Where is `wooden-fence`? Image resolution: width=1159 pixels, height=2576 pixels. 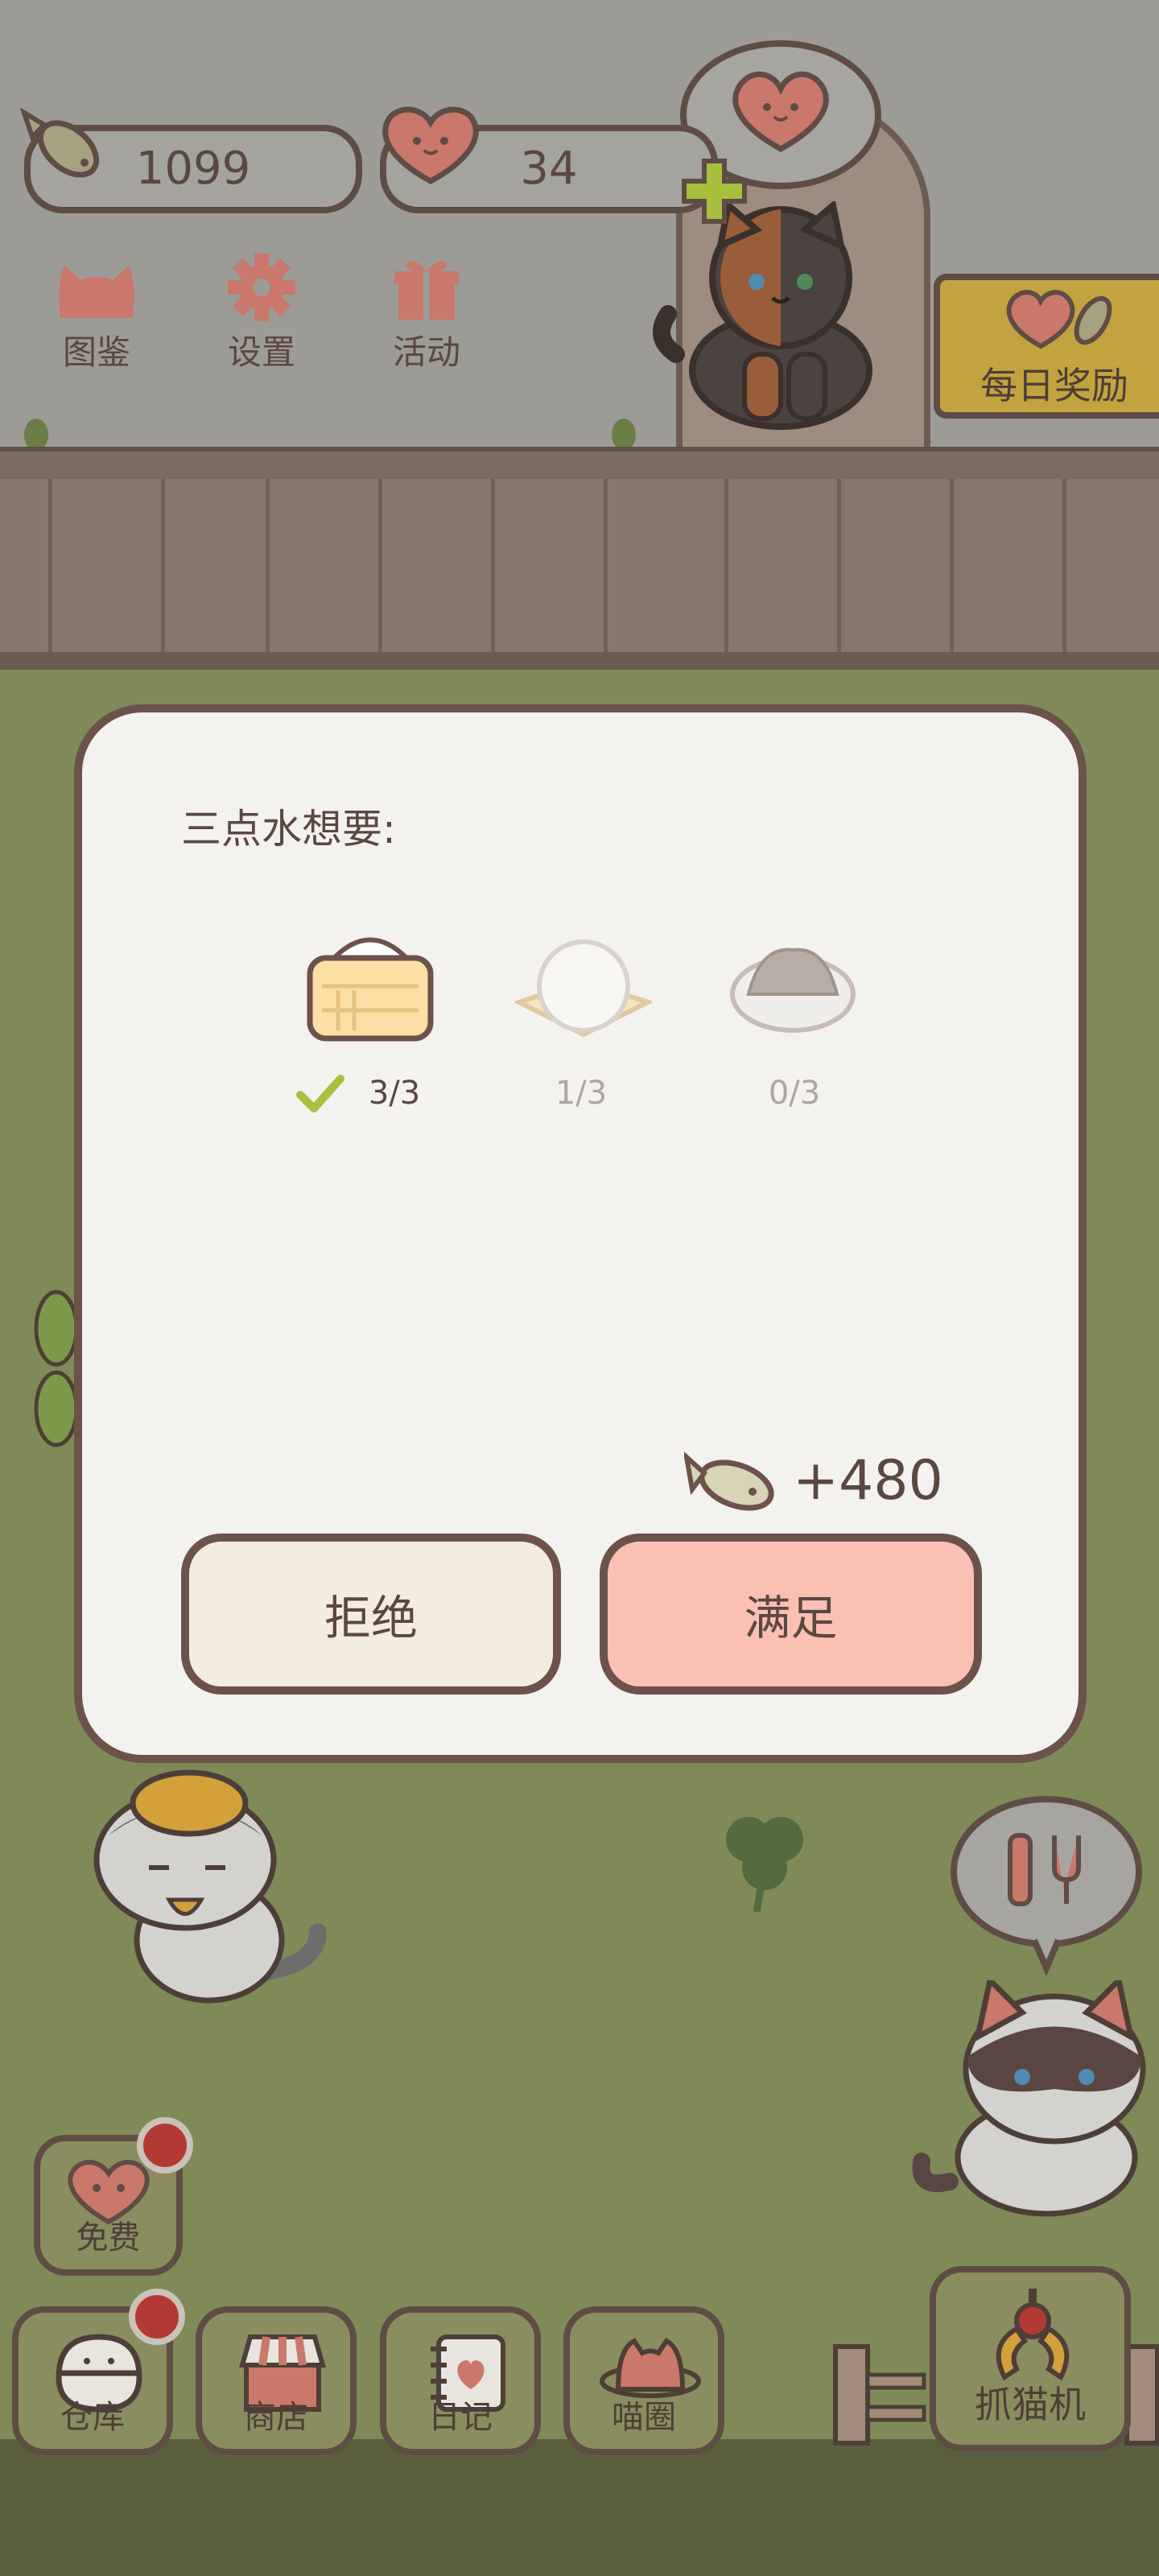
wooden-fence is located at coordinates (579, 571).